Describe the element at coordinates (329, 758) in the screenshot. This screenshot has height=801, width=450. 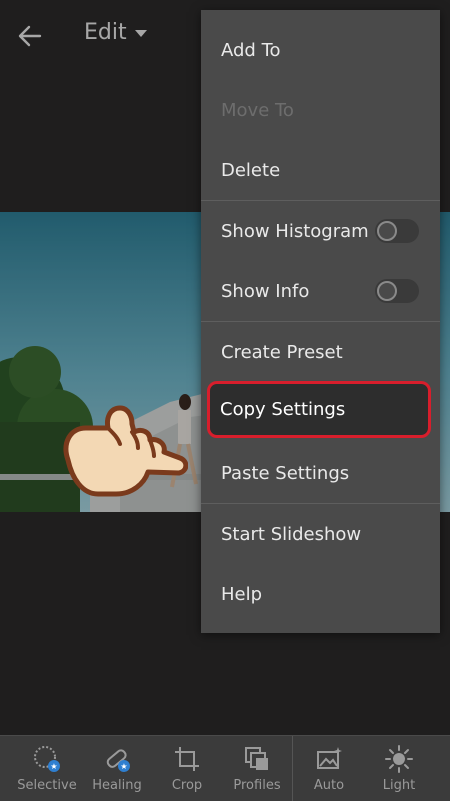
I see `auto-icon` at that location.